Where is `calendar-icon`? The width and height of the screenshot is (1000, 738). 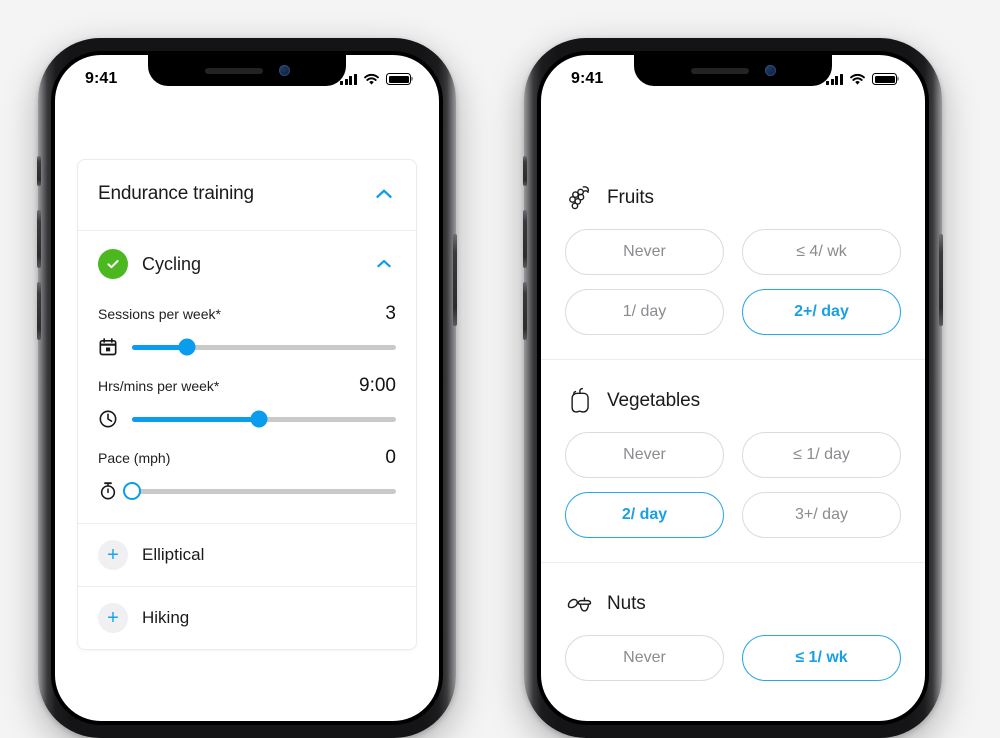
calendar-icon is located at coordinates (108, 347).